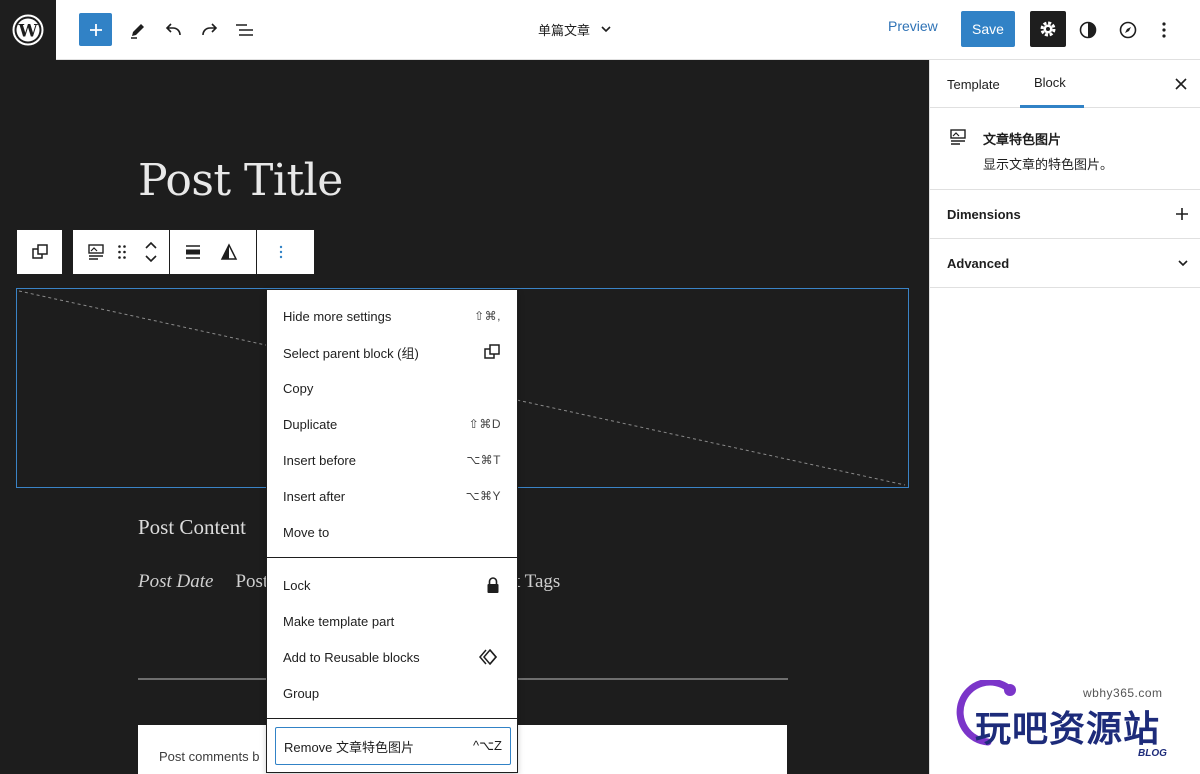 The image size is (1200, 774). I want to click on duotone-icon, so click(229, 251).